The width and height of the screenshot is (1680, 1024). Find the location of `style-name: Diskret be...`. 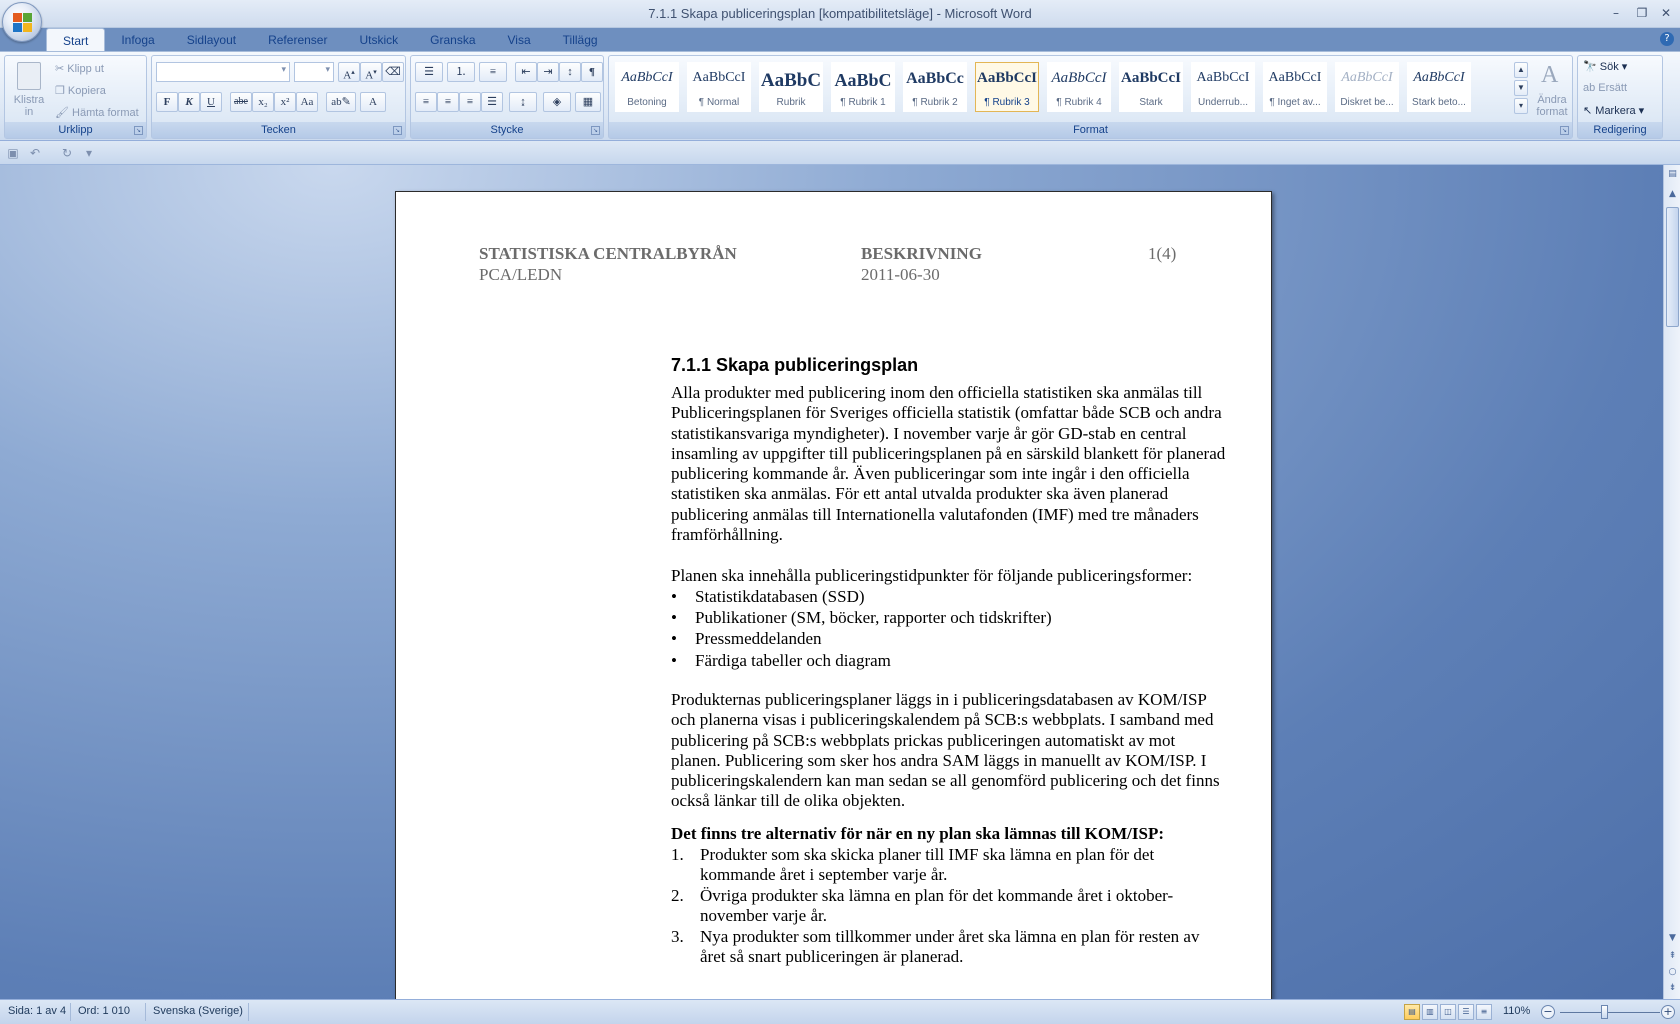

style-name: Diskret be... is located at coordinates (1367, 102).